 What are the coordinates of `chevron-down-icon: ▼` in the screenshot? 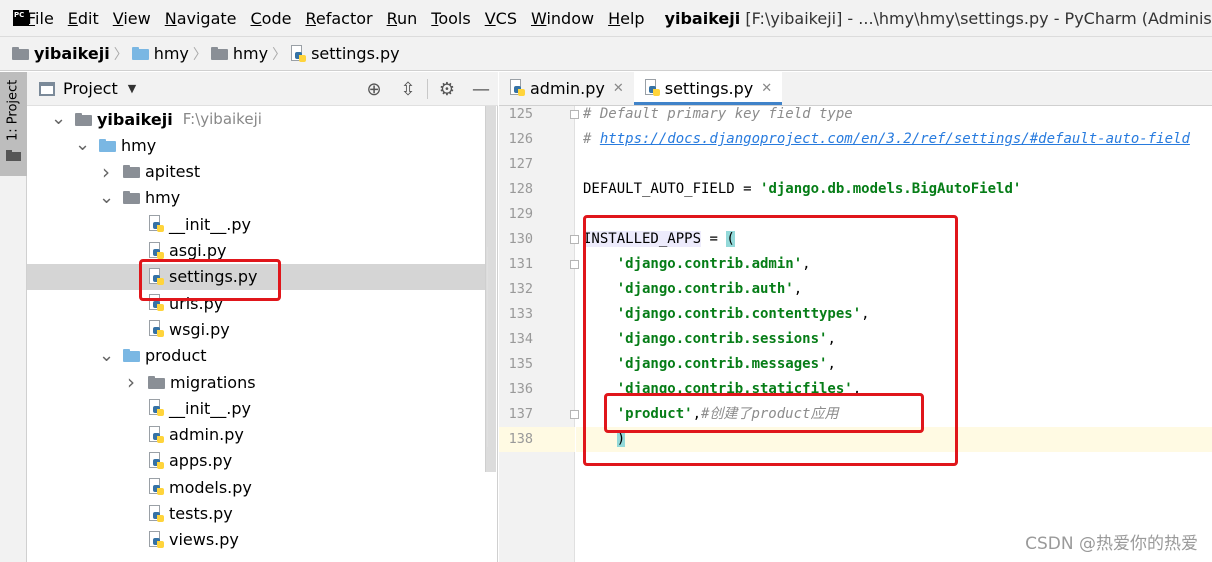 It's located at (132, 88).